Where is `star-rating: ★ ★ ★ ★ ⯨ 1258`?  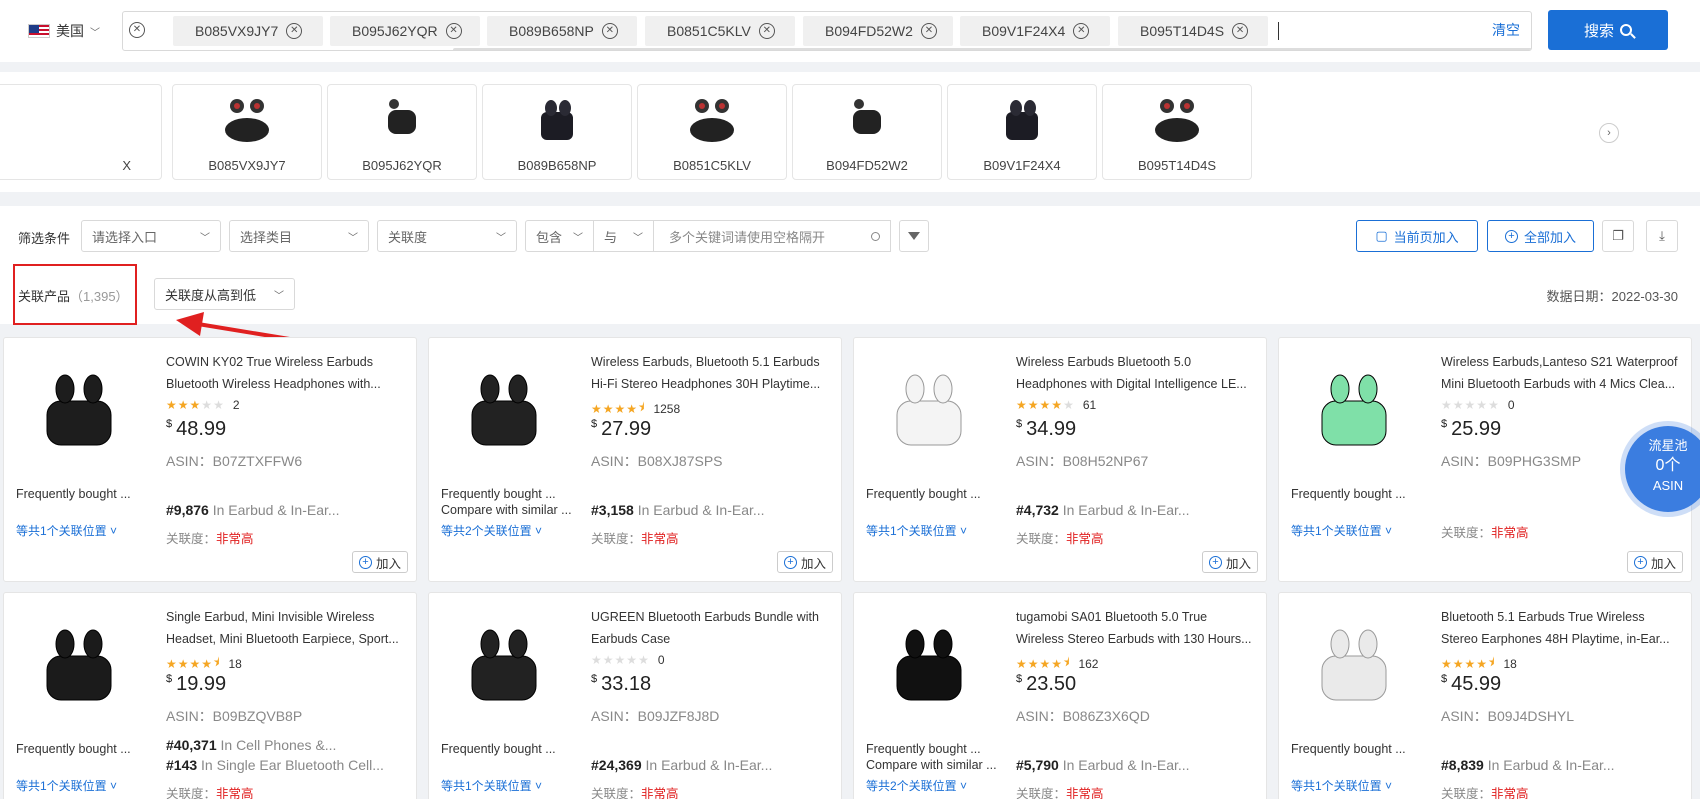
star-rating: ★ ★ ★ ★ ⯨ 1258 is located at coordinates (635, 408).